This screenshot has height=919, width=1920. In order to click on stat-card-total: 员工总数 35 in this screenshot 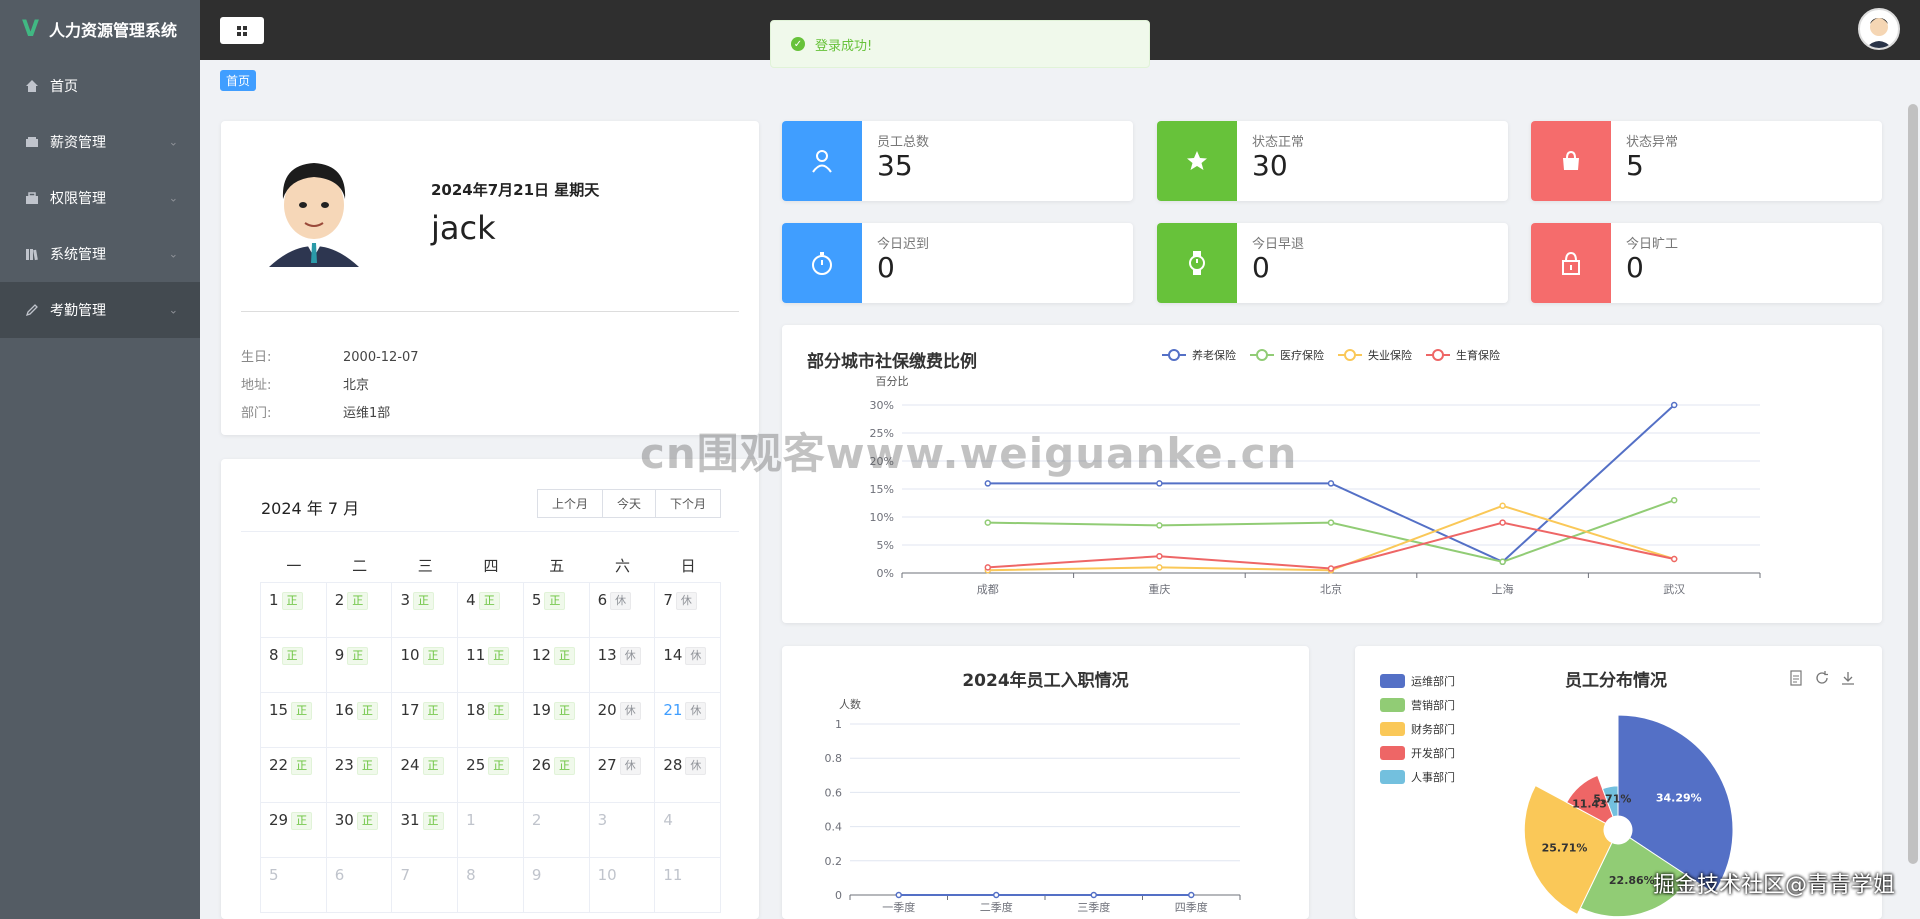, I will do `click(957, 161)`.